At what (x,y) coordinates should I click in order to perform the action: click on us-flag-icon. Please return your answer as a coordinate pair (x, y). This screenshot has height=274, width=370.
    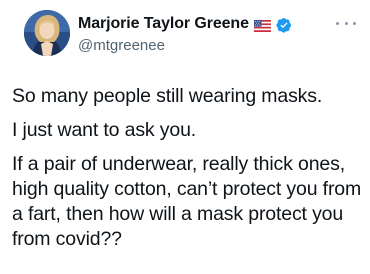
    Looking at the image, I should click on (262, 25).